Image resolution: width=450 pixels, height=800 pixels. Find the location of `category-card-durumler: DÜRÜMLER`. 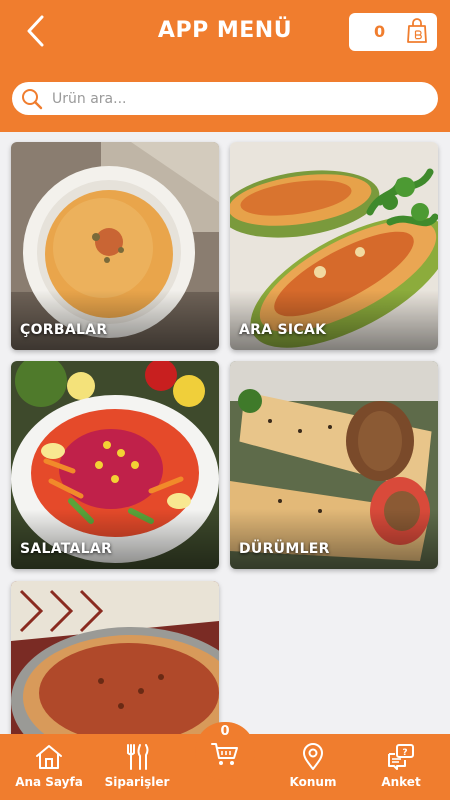

category-card-durumler: DÜRÜMLER is located at coordinates (334, 465).